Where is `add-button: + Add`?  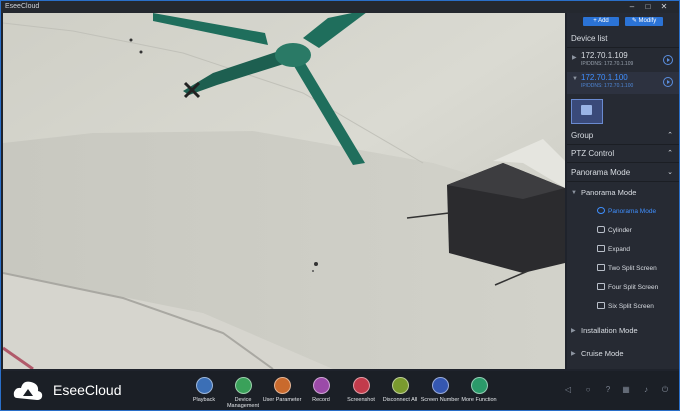
add-button: + Add is located at coordinates (601, 21).